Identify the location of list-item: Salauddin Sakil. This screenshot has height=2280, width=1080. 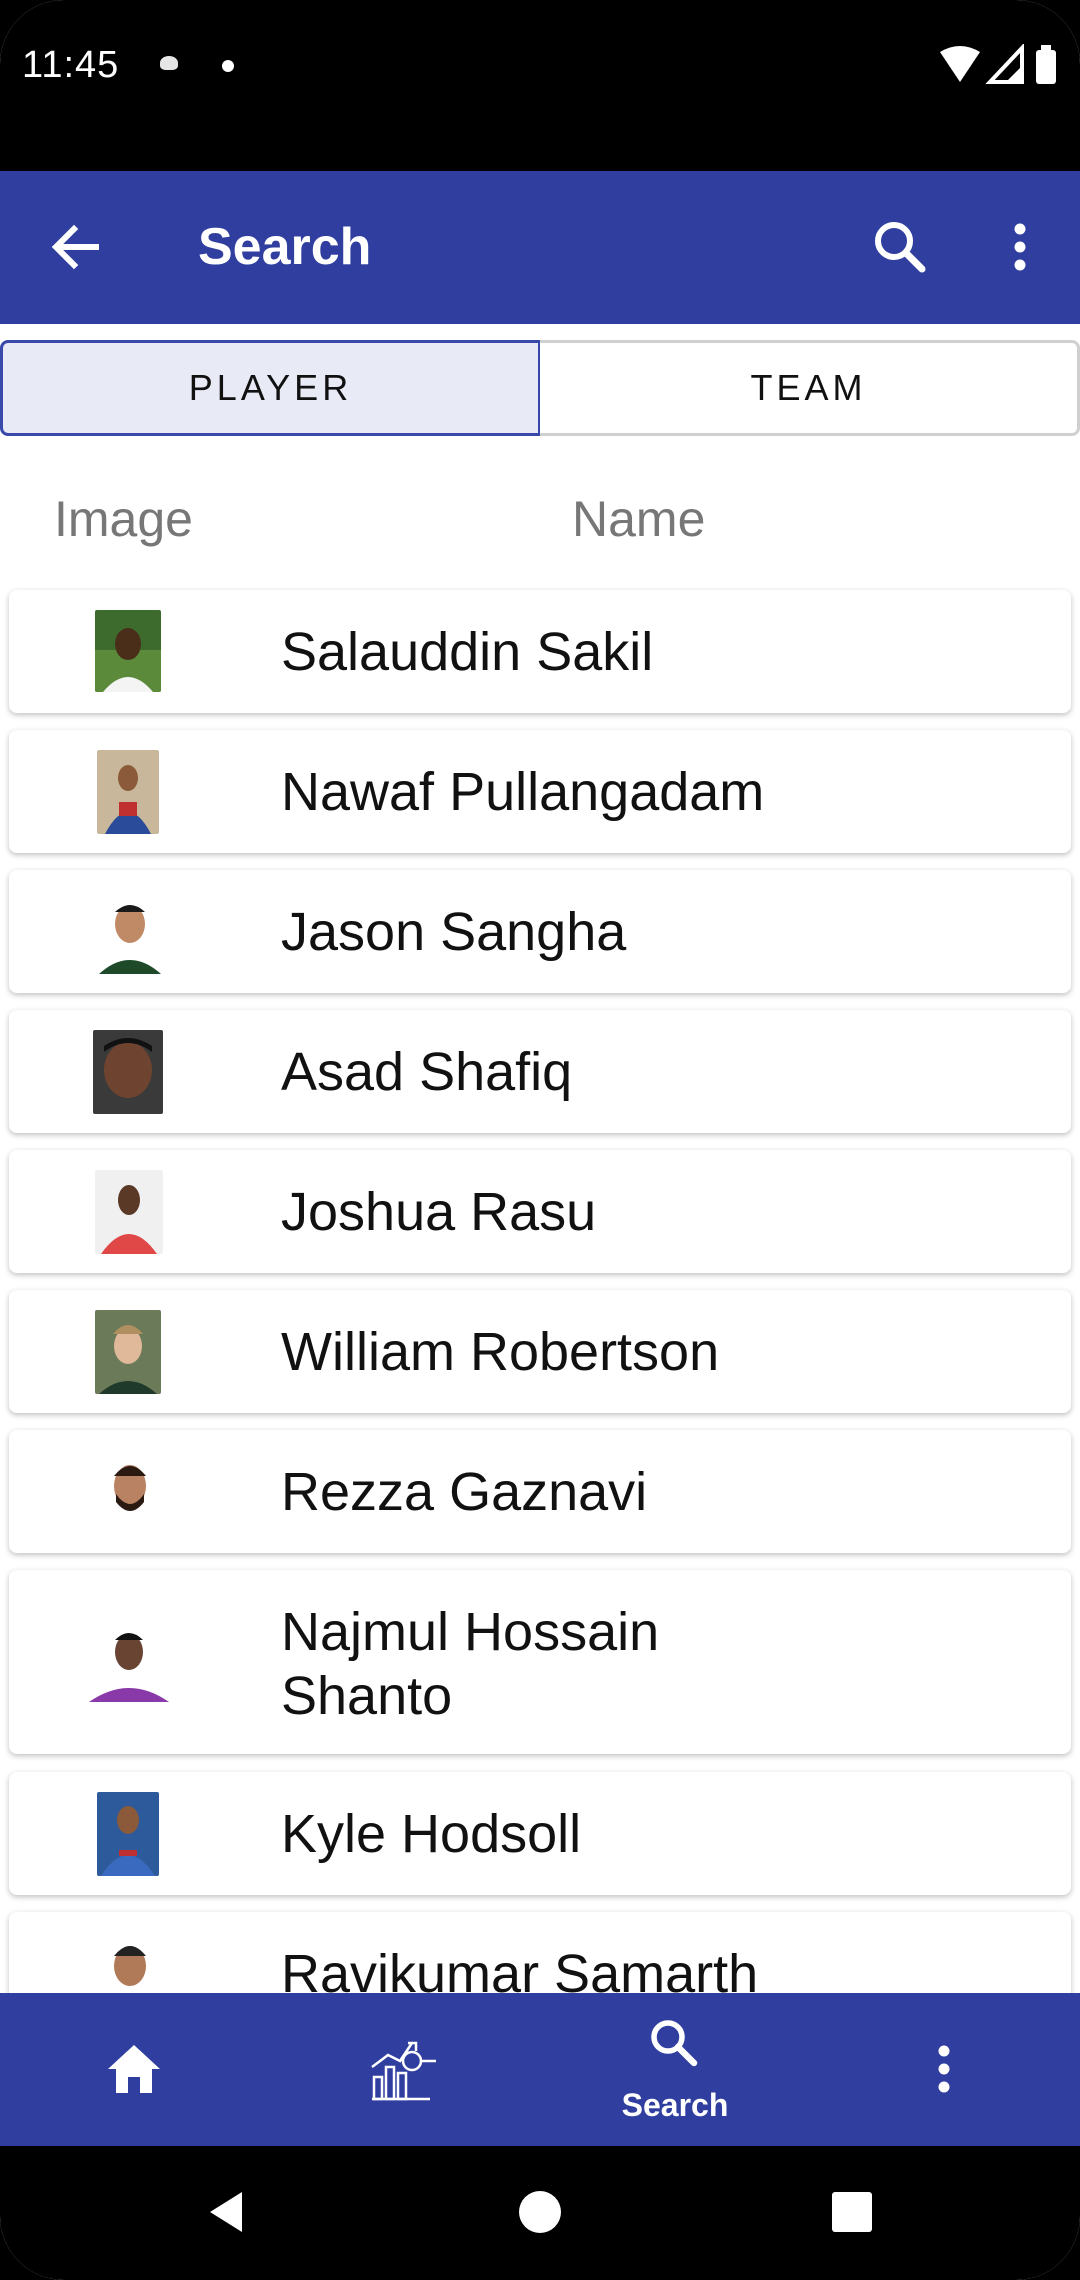
(540, 651).